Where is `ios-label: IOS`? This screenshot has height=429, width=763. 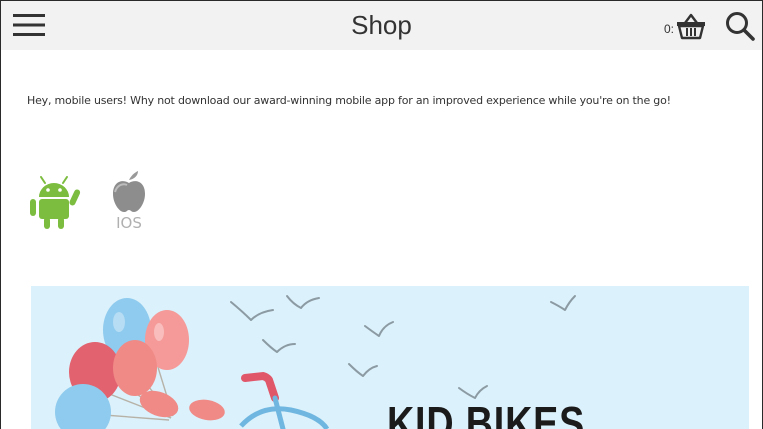
ios-label: IOS is located at coordinates (129, 223).